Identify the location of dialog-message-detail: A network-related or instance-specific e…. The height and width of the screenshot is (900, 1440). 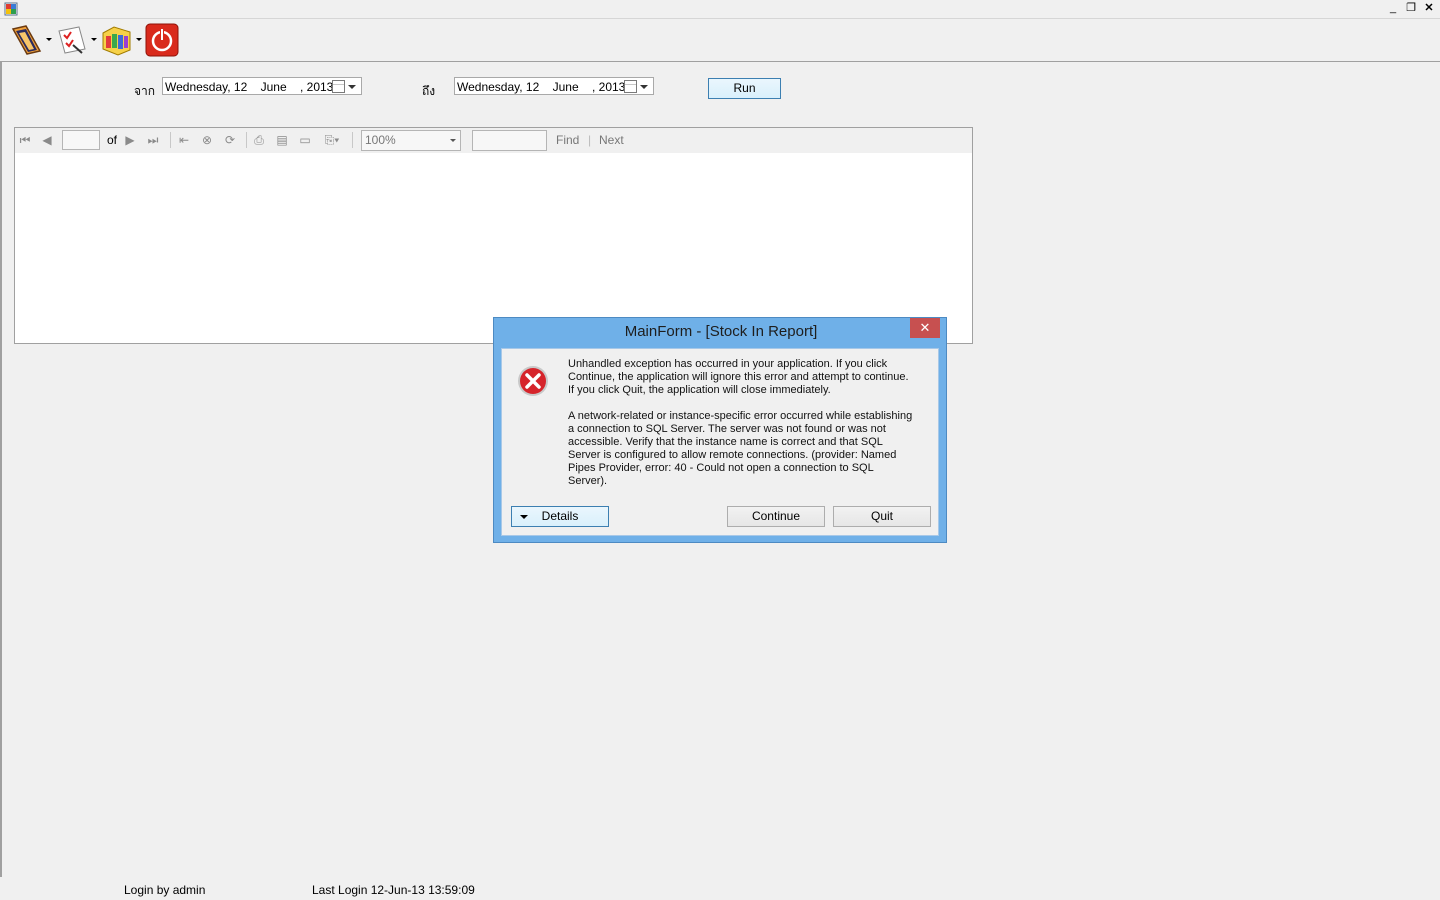
(740, 448).